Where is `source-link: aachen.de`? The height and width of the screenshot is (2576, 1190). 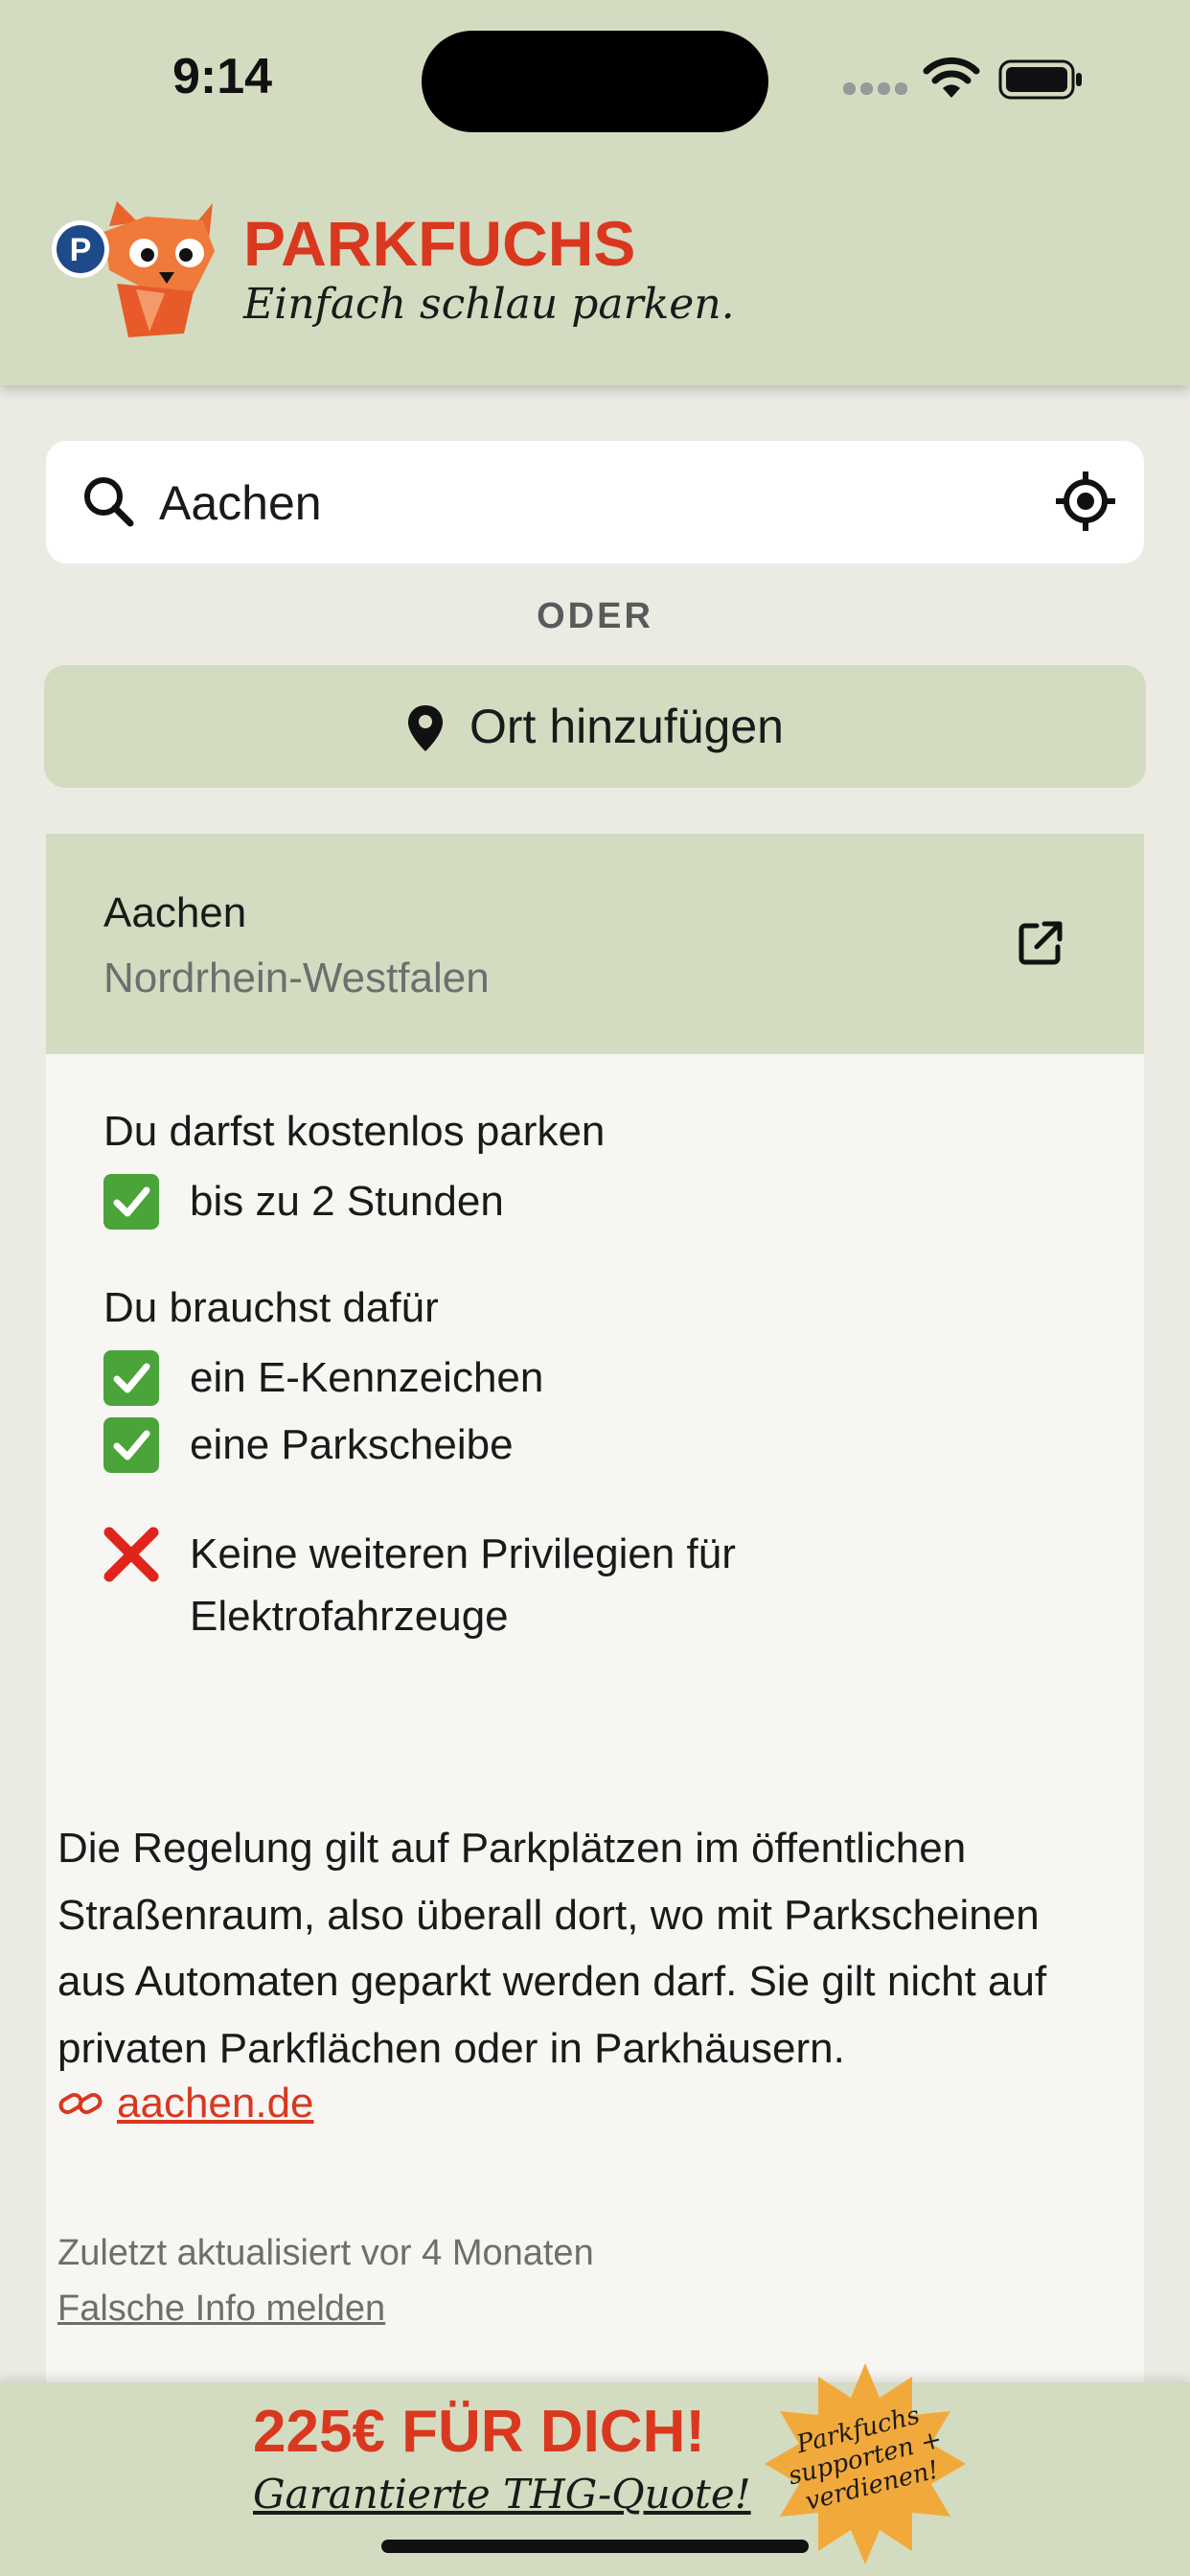 source-link: aachen.de is located at coordinates (186, 2104).